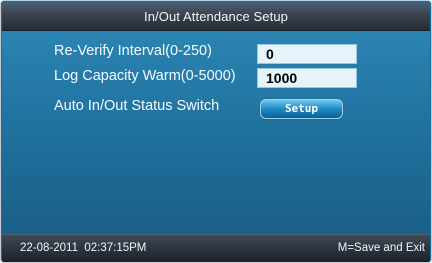  I want to click on setup-button: Setup, so click(301, 109).